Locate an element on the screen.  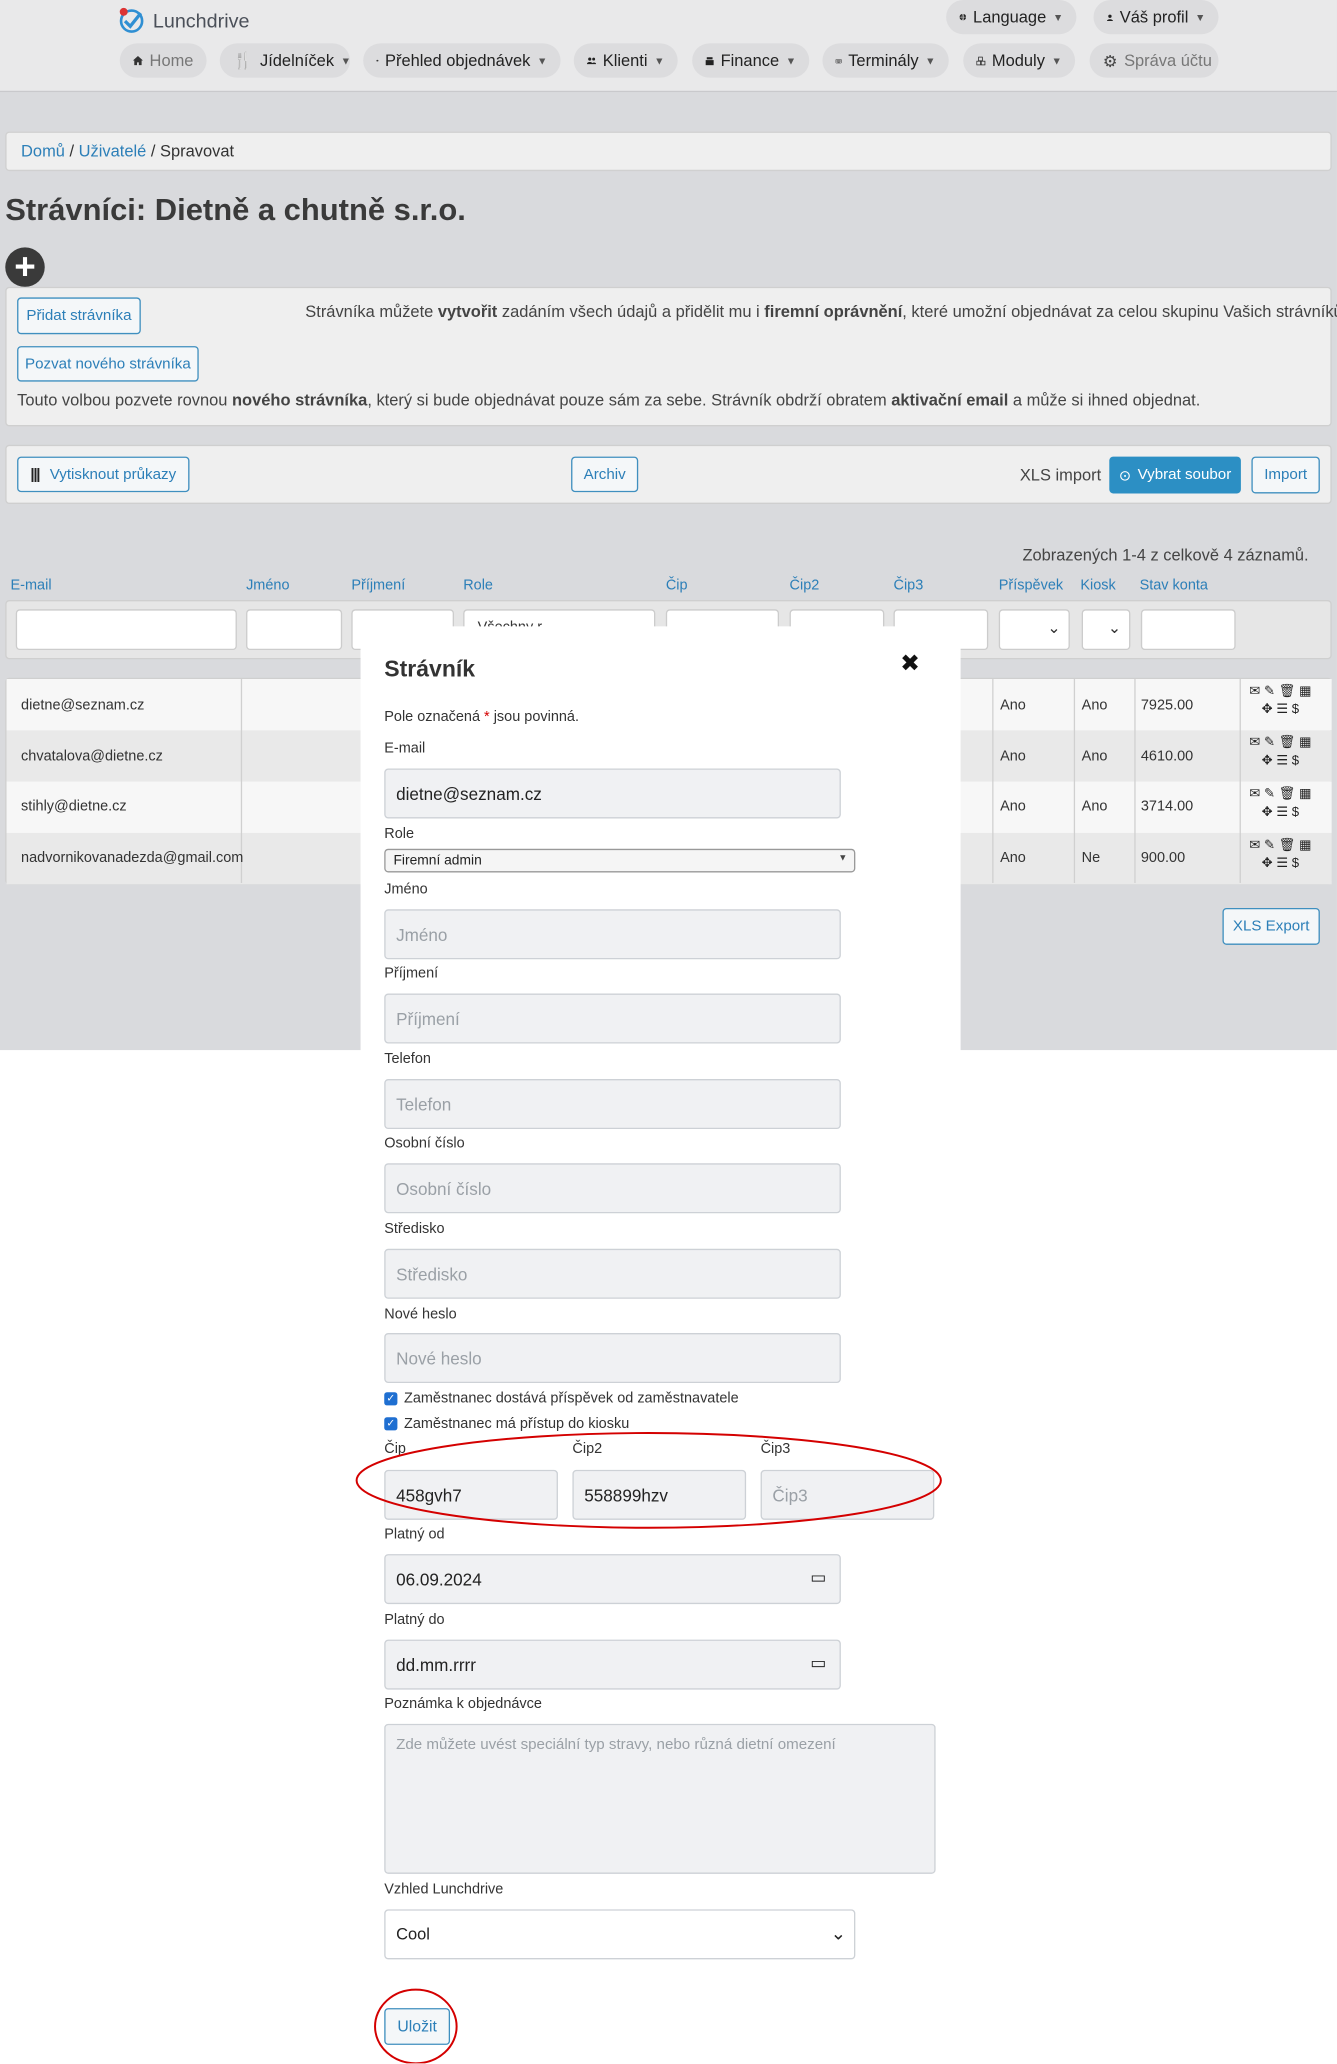
save-button-highlight is located at coordinates (416, 2026).